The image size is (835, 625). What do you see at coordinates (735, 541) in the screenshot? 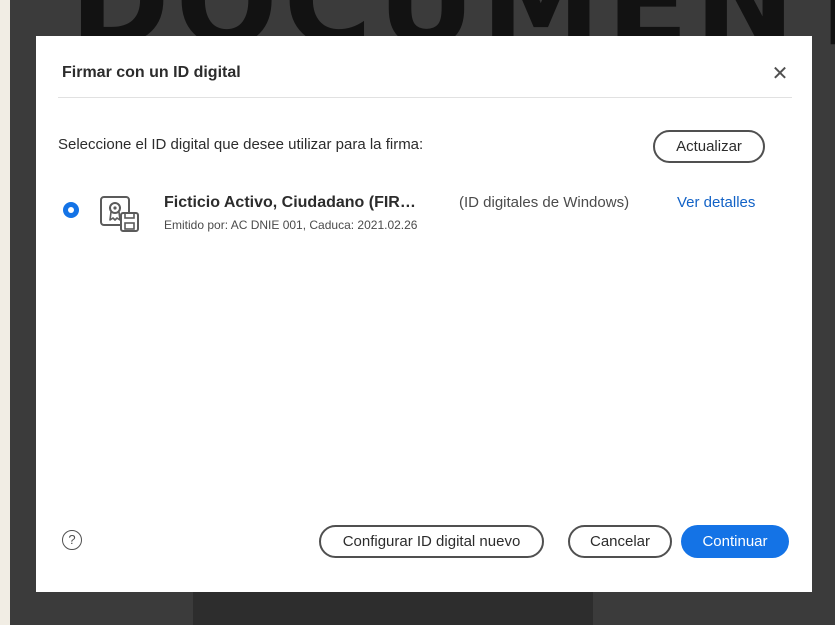
I see `continue-button: Continuar` at bounding box center [735, 541].